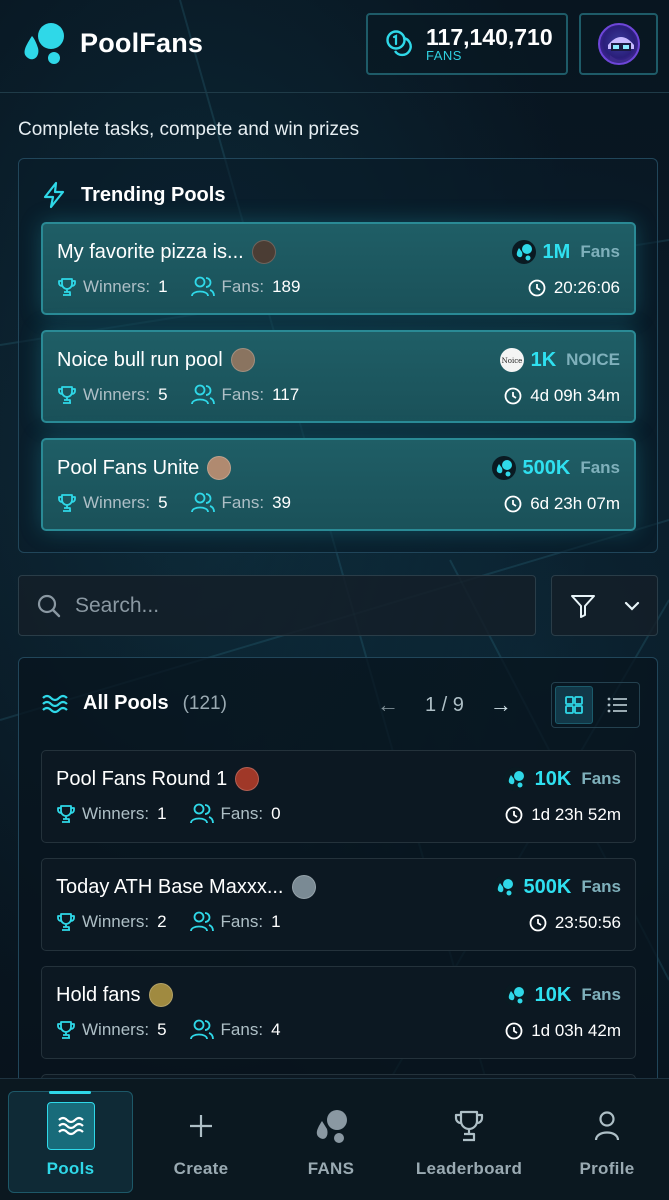  What do you see at coordinates (331, 1168) in the screenshot?
I see `nav-fans-label: FANS` at bounding box center [331, 1168].